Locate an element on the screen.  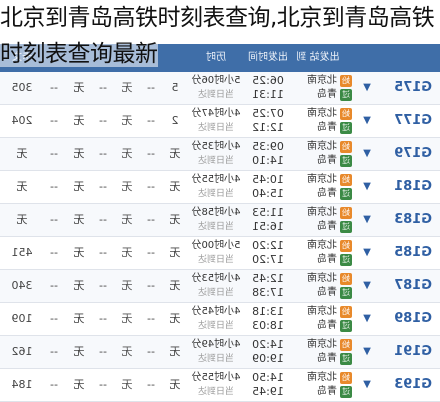
train-number-link: G183 is located at coordinates (404, 220).